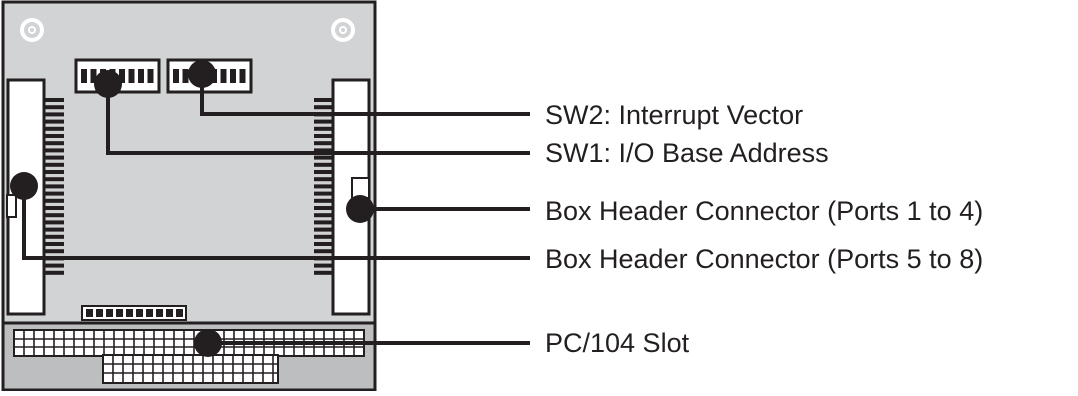 This screenshot has height=396, width=1078. What do you see at coordinates (202, 74) in the screenshot?
I see `callout-marker-sw2` at bounding box center [202, 74].